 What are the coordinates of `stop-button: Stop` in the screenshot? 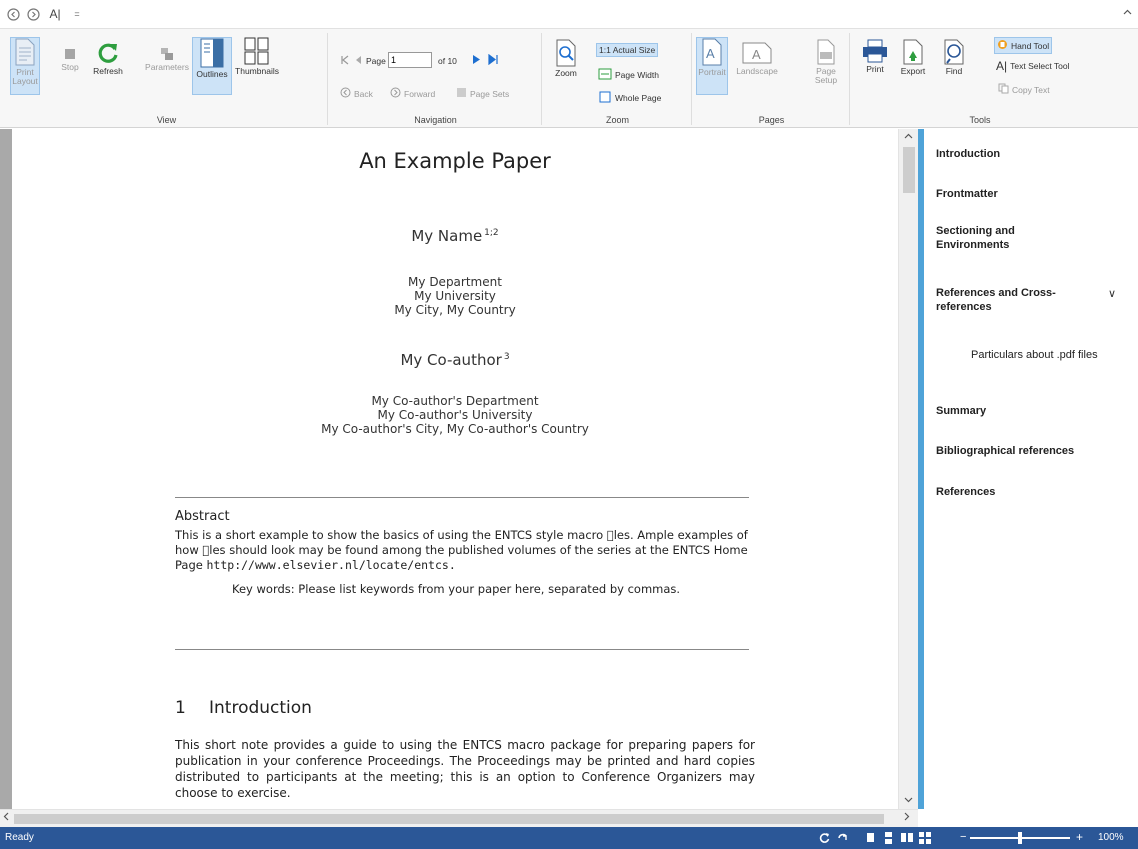 It's located at (70, 59).